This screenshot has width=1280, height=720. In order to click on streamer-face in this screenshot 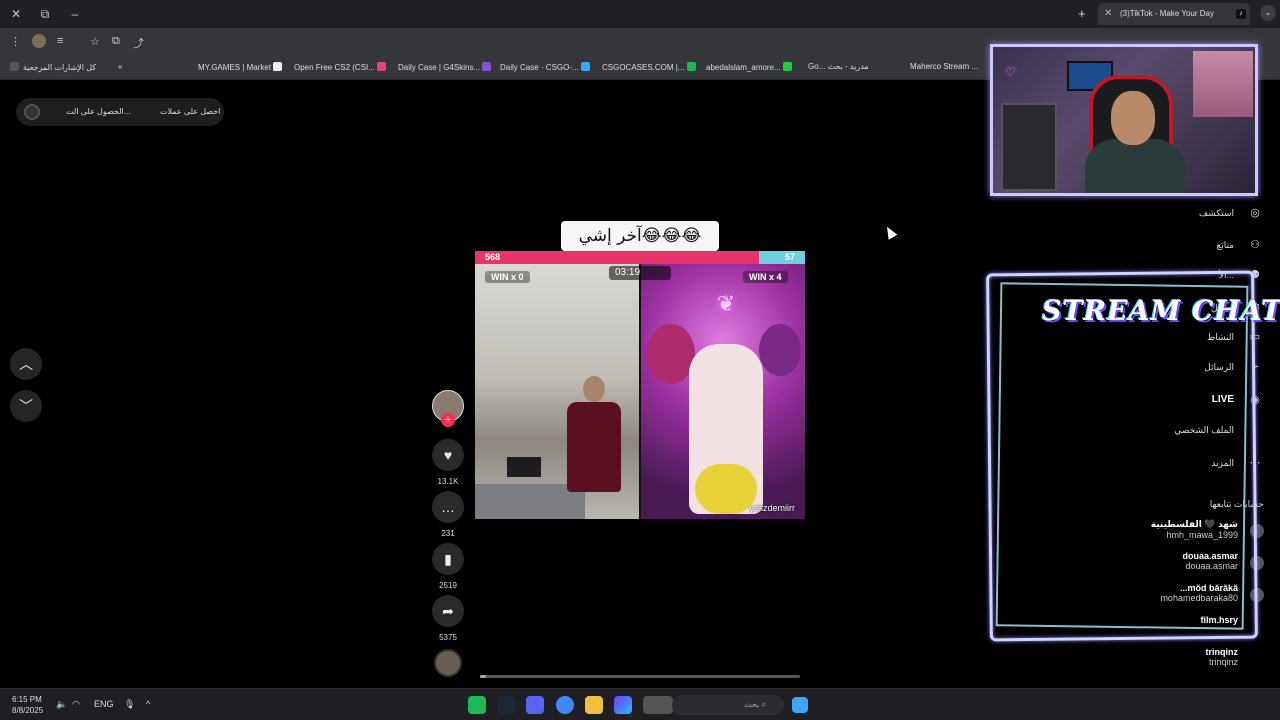, I will do `click(1133, 118)`.